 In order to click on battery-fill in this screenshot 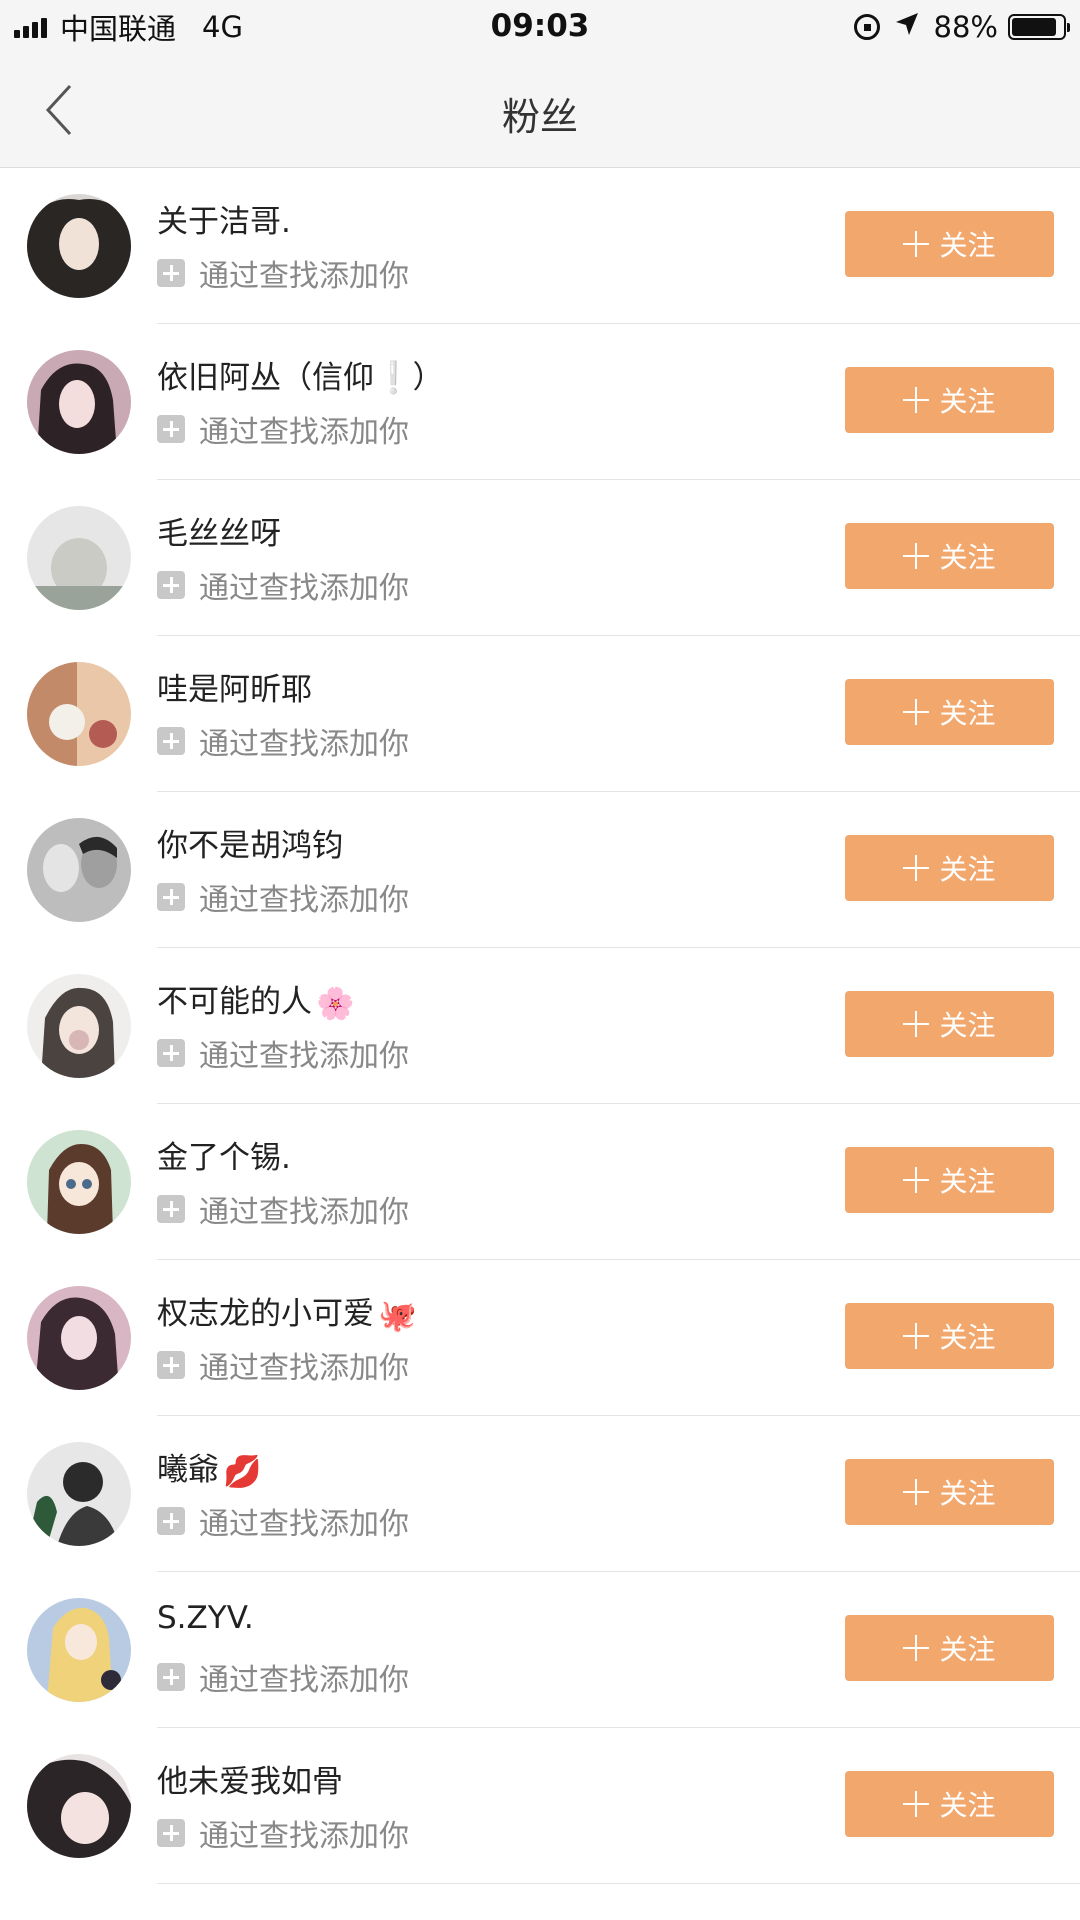, I will do `click(1034, 27)`.